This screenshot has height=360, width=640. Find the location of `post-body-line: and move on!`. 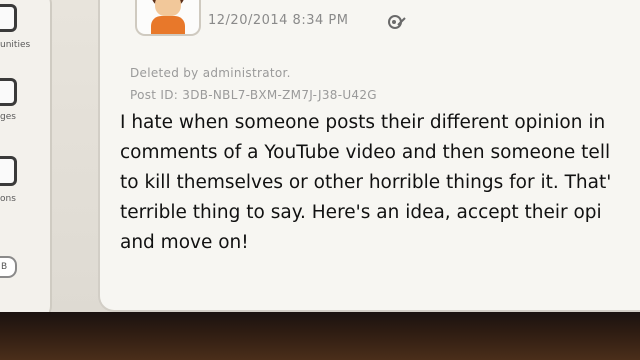

post-body-line: and move on! is located at coordinates (184, 242).